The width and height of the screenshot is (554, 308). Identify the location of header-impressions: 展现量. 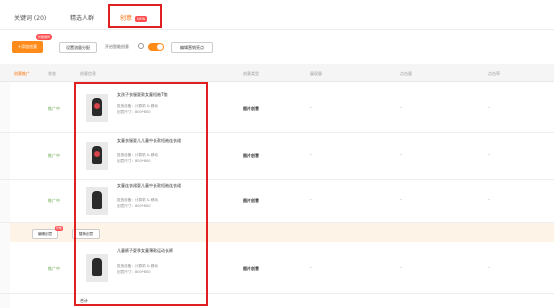
(316, 74).